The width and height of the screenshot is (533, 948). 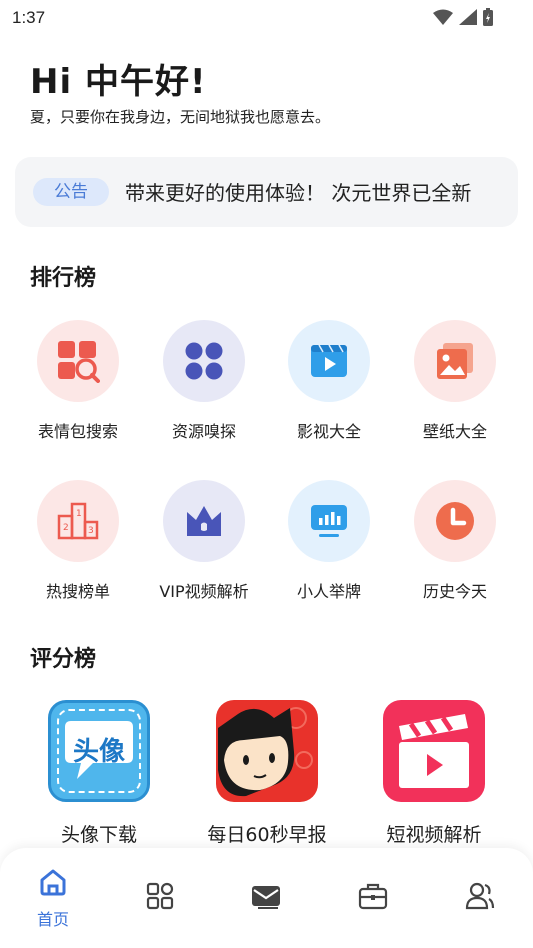 What do you see at coordinates (52, 919) in the screenshot?
I see `tab-home-label: 首页` at bounding box center [52, 919].